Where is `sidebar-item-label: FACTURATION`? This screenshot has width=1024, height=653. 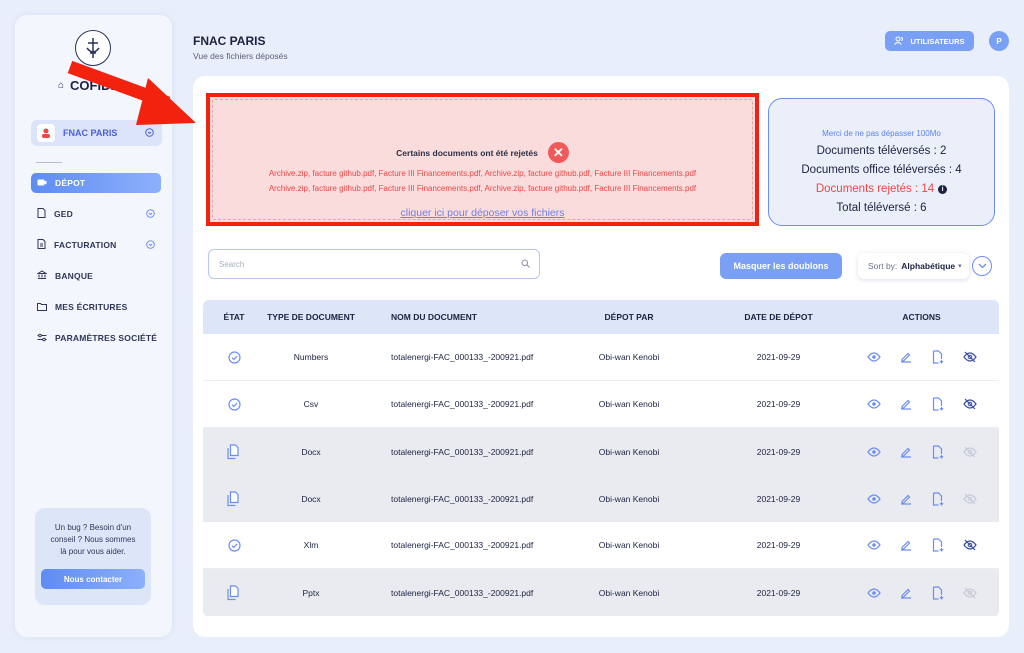
sidebar-item-label: FACTURATION is located at coordinates (85, 245).